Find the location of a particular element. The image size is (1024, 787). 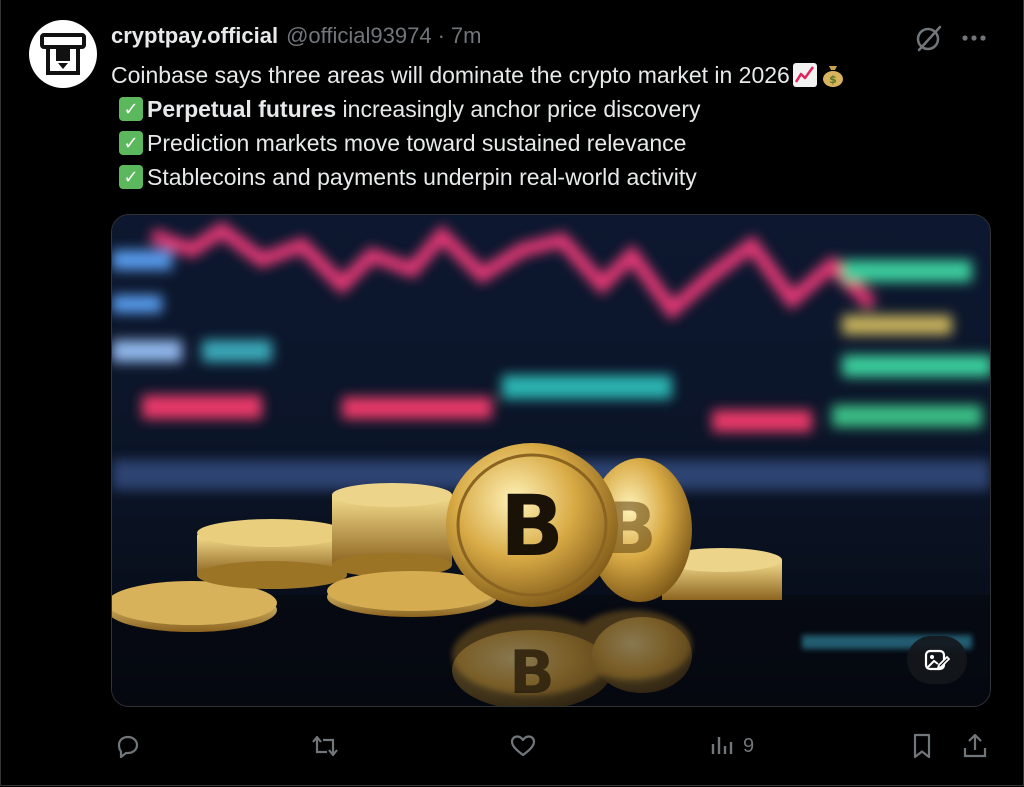

like-button is located at coordinates (523, 746).